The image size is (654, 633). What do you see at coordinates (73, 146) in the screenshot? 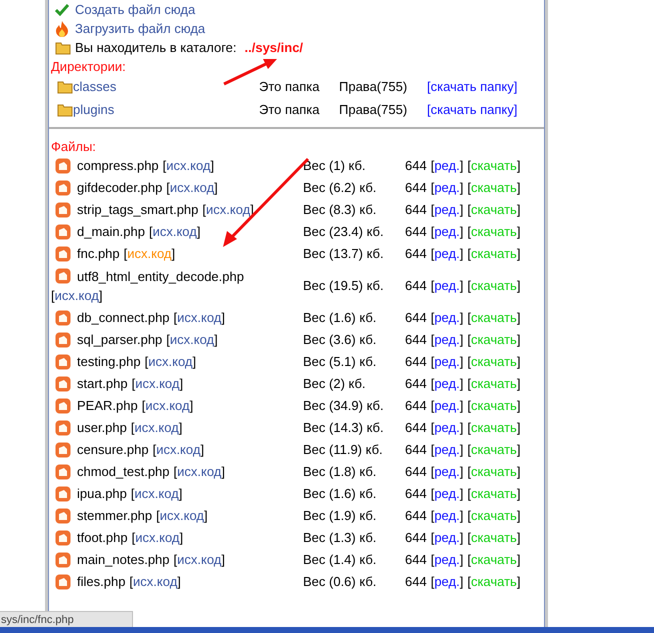
I see `section-title: Файлы:` at bounding box center [73, 146].